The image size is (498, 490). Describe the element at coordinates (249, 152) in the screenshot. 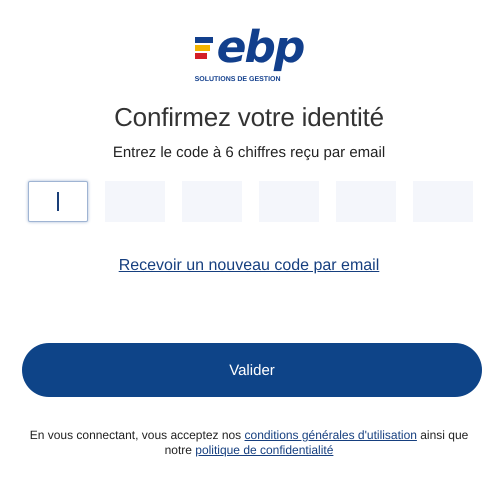

I see `instruction-text: Entrez le code à 6 chiffres reçu par email` at that location.